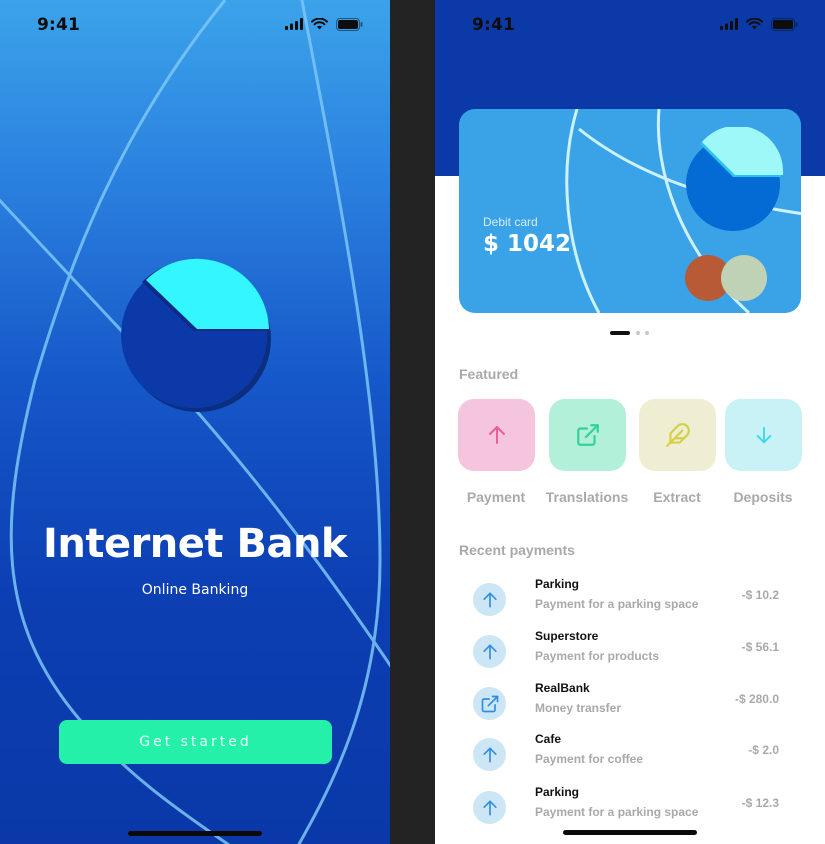  I want to click on card-balance: $ 1042, so click(527, 244).